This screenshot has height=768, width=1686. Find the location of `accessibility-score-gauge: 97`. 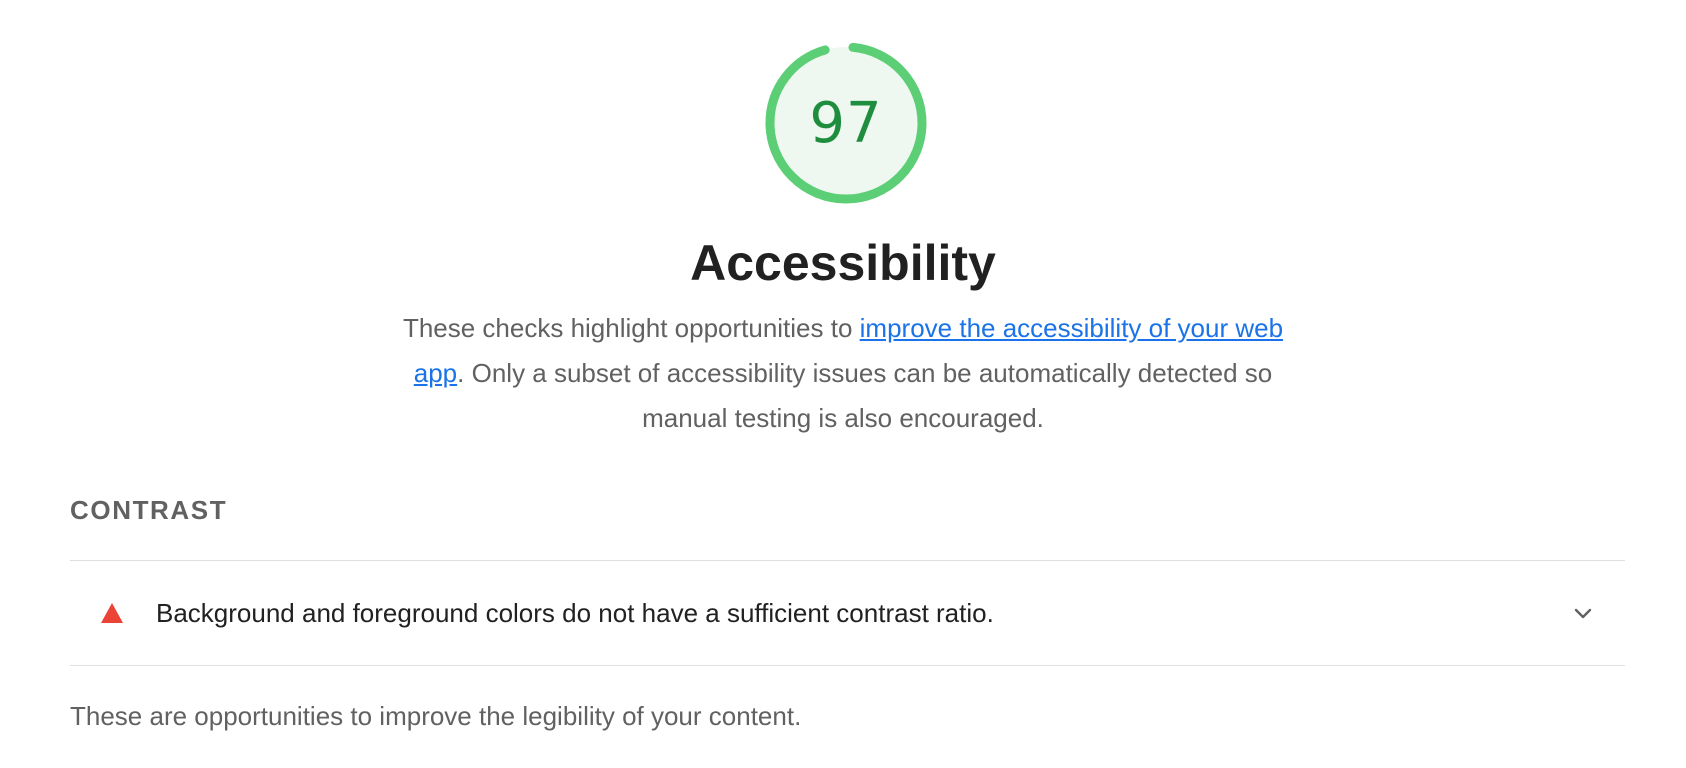

accessibility-score-gauge: 97 is located at coordinates (846, 123).